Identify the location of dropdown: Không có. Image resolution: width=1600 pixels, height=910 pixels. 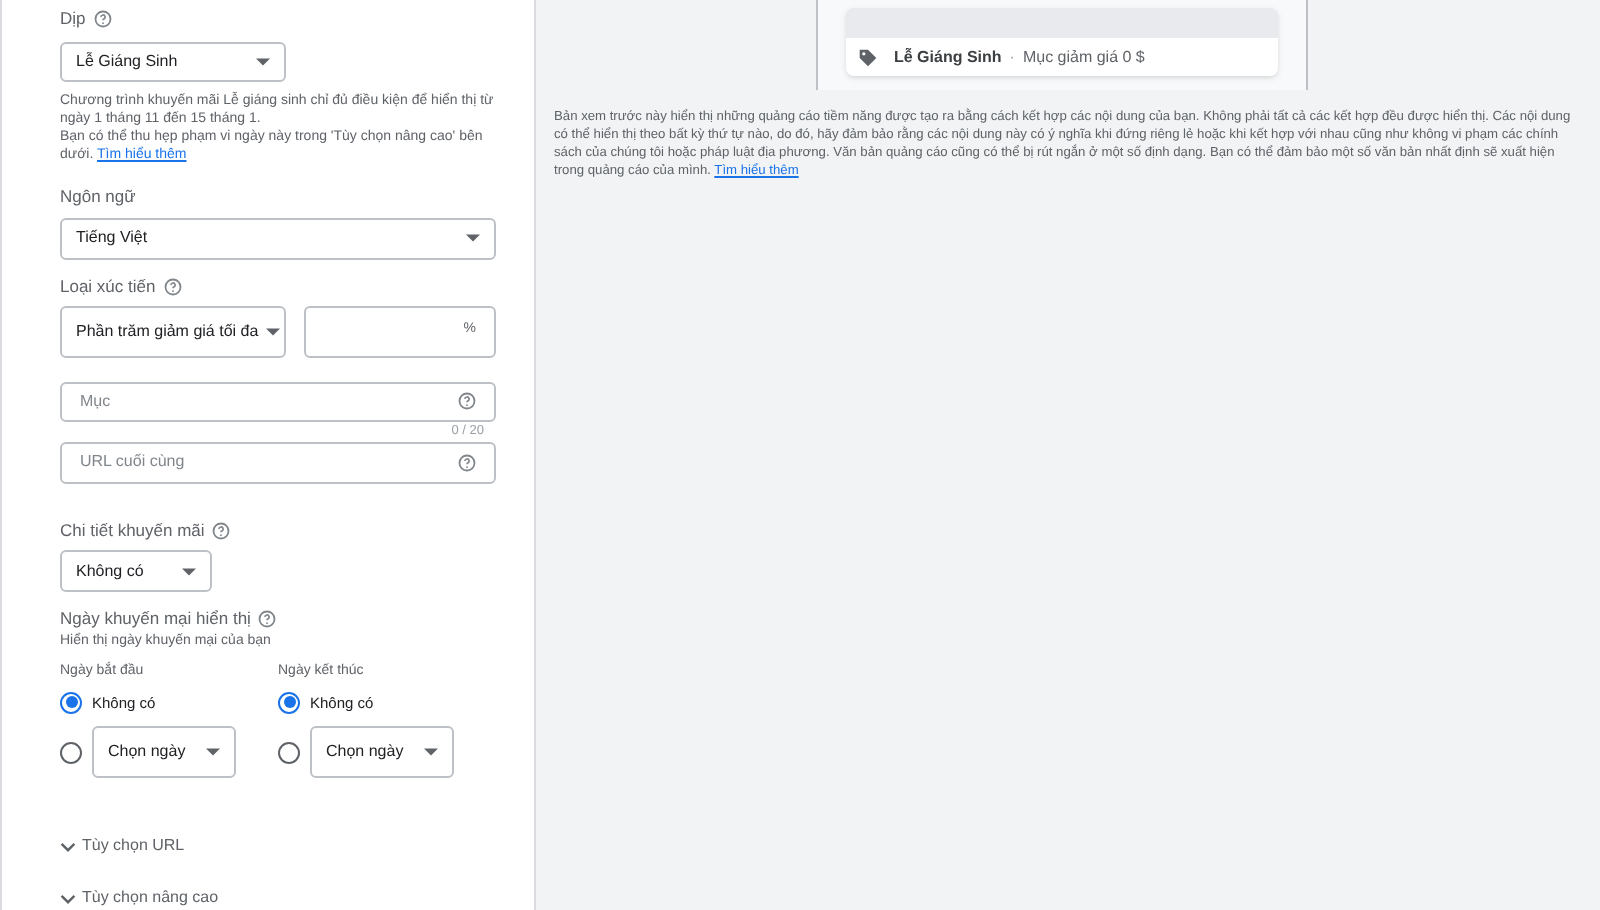
(136, 571).